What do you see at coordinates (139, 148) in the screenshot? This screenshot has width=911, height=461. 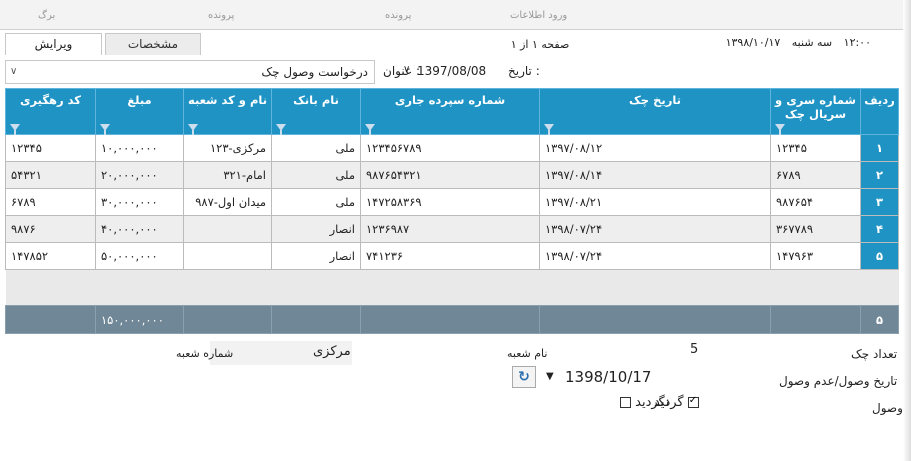 I see `cell-amount: ۱۰,۰۰۰,۰۰۰` at bounding box center [139, 148].